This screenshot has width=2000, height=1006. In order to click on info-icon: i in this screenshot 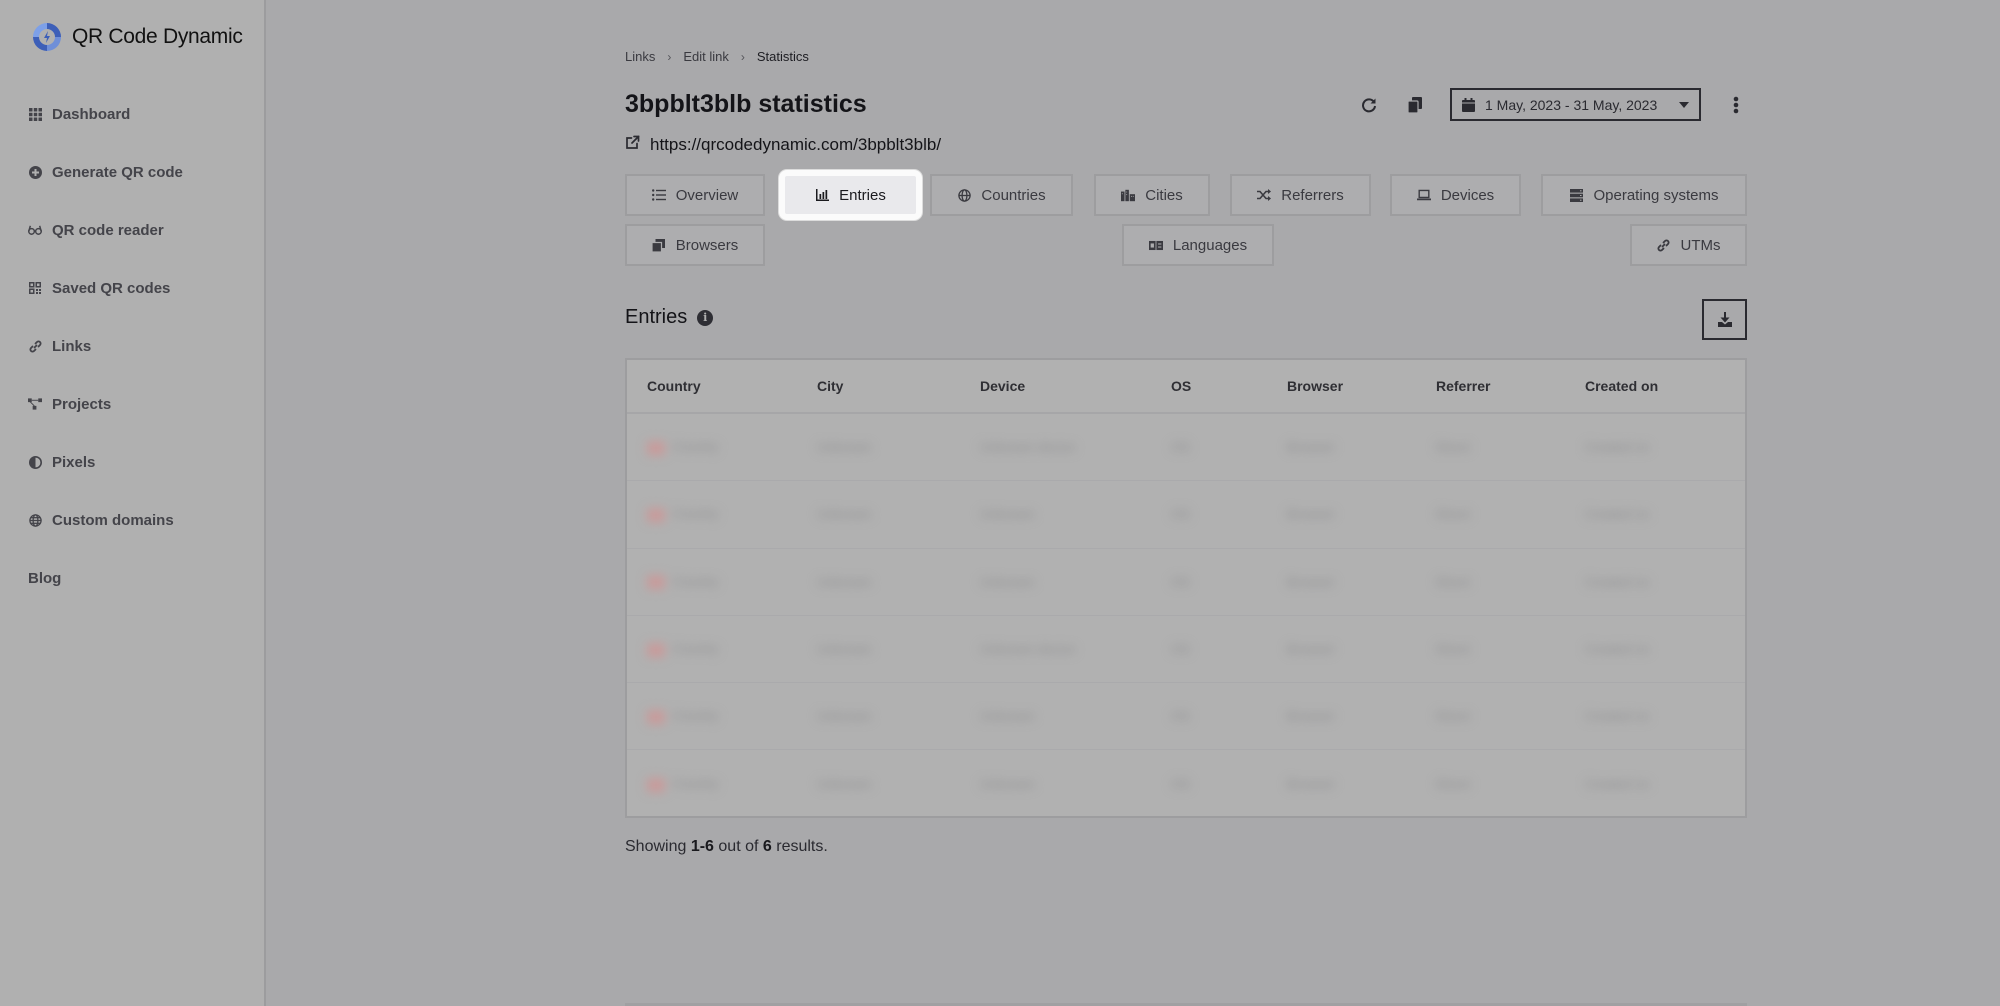, I will do `click(705, 317)`.